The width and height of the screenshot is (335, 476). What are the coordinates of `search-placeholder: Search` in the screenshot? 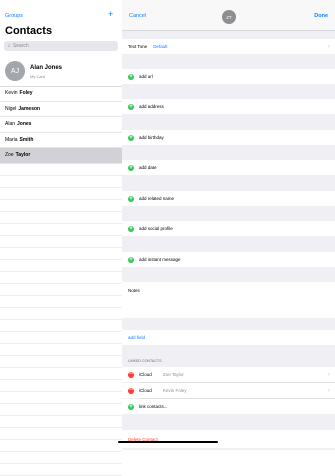 It's located at (20, 46).